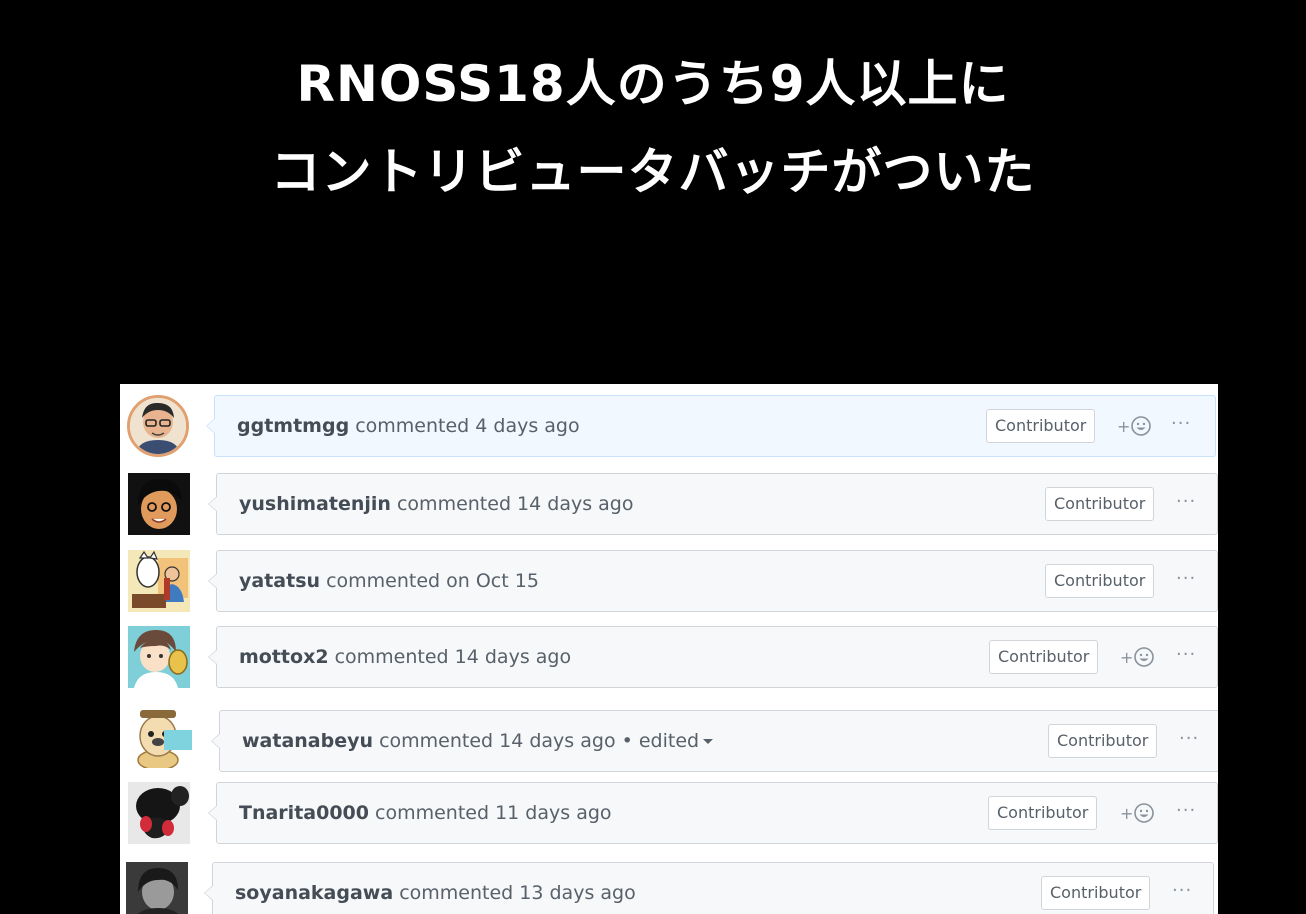 The image size is (1306, 914). Describe the element at coordinates (159, 657) in the screenshot. I see `avatar-mottox2` at that location.